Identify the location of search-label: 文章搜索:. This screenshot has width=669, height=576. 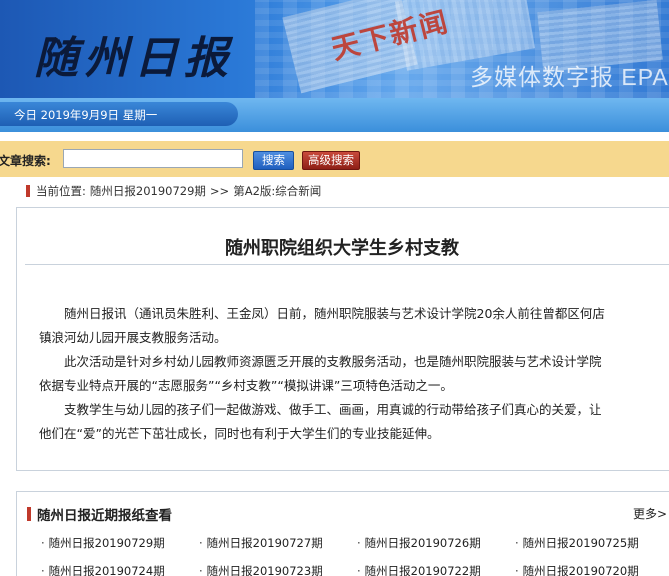
(25, 161).